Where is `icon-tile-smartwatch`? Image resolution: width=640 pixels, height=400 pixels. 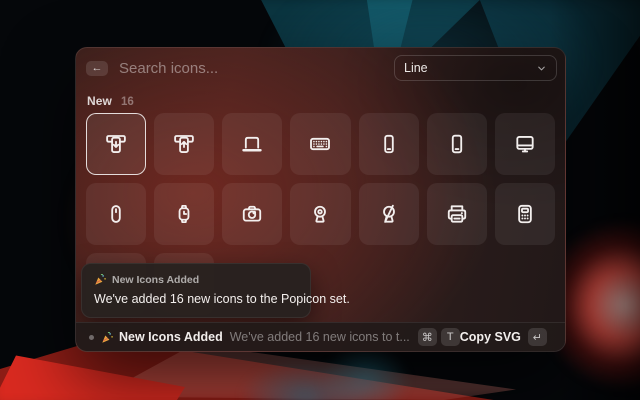
icon-tile-smartwatch is located at coordinates (184, 214).